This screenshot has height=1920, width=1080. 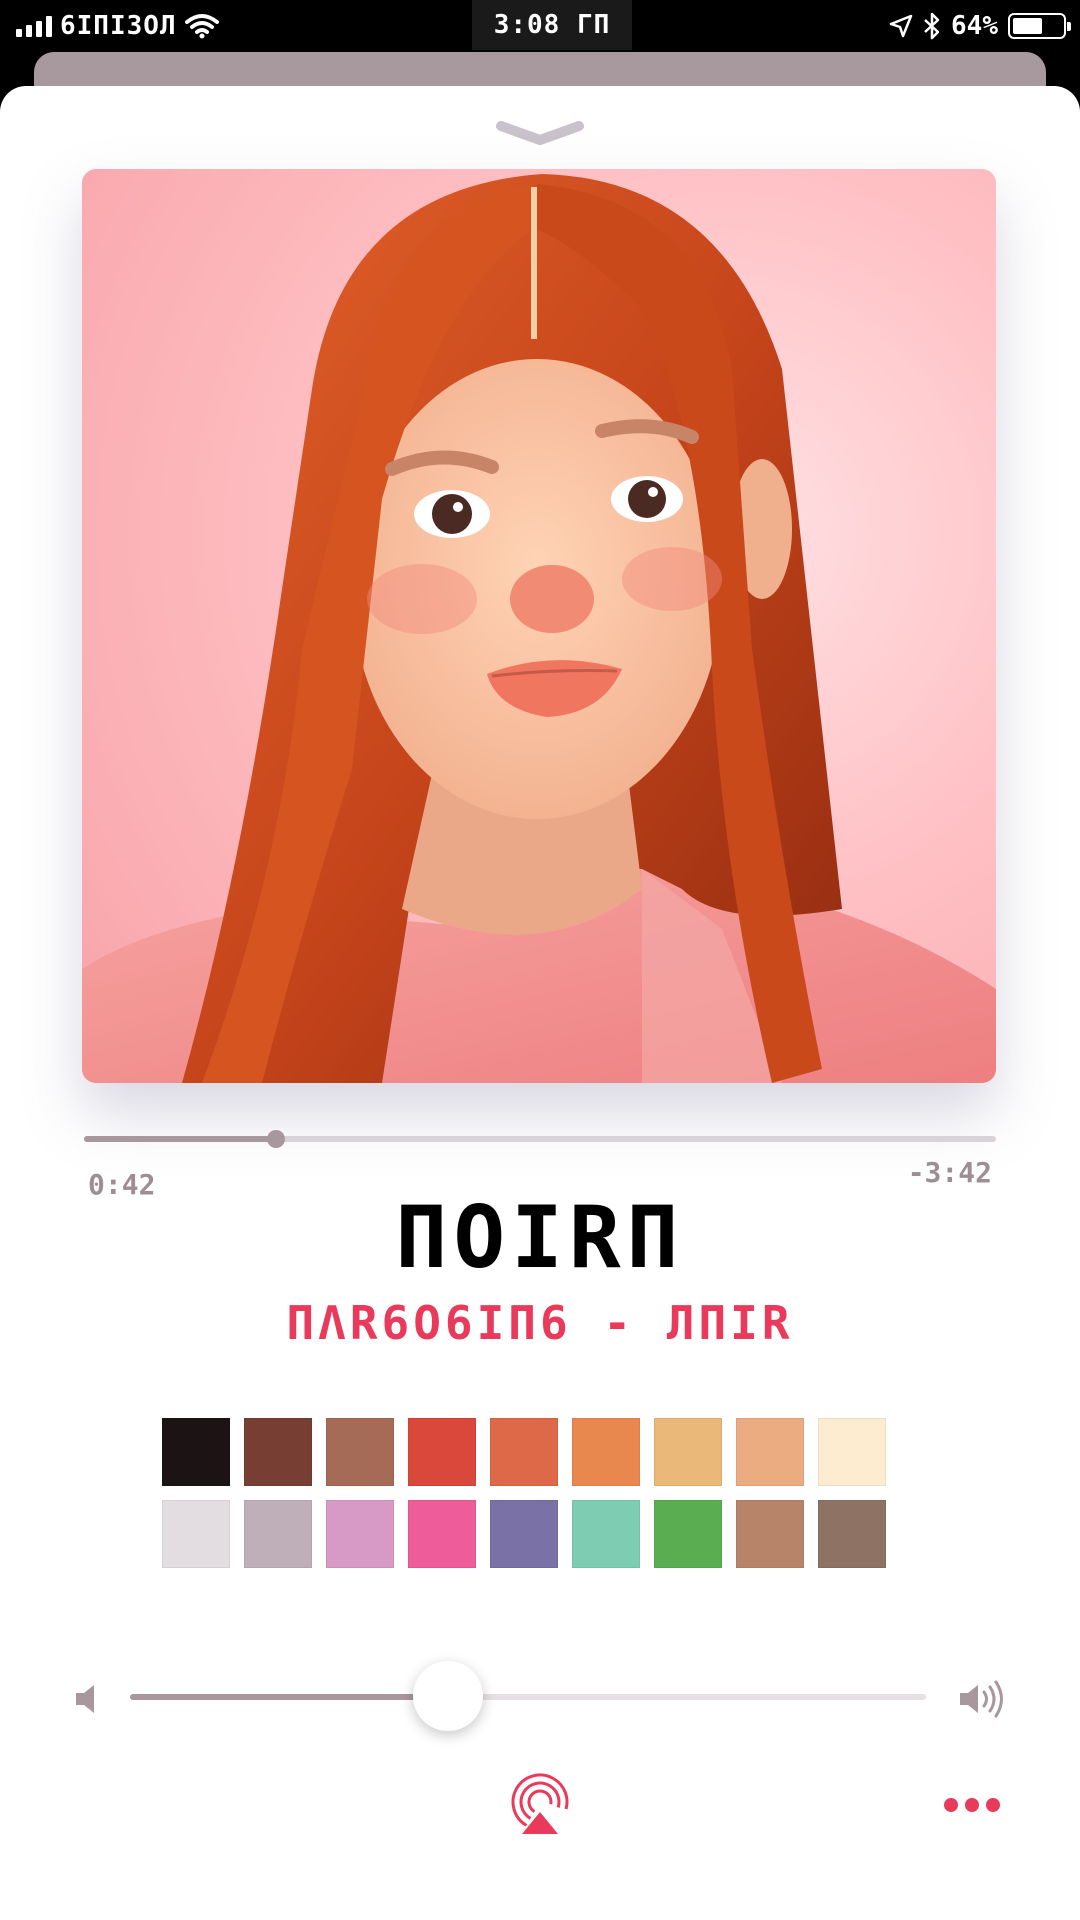 I want to click on status-bar-left: 6IПI3ОЛ, so click(x=117, y=26).